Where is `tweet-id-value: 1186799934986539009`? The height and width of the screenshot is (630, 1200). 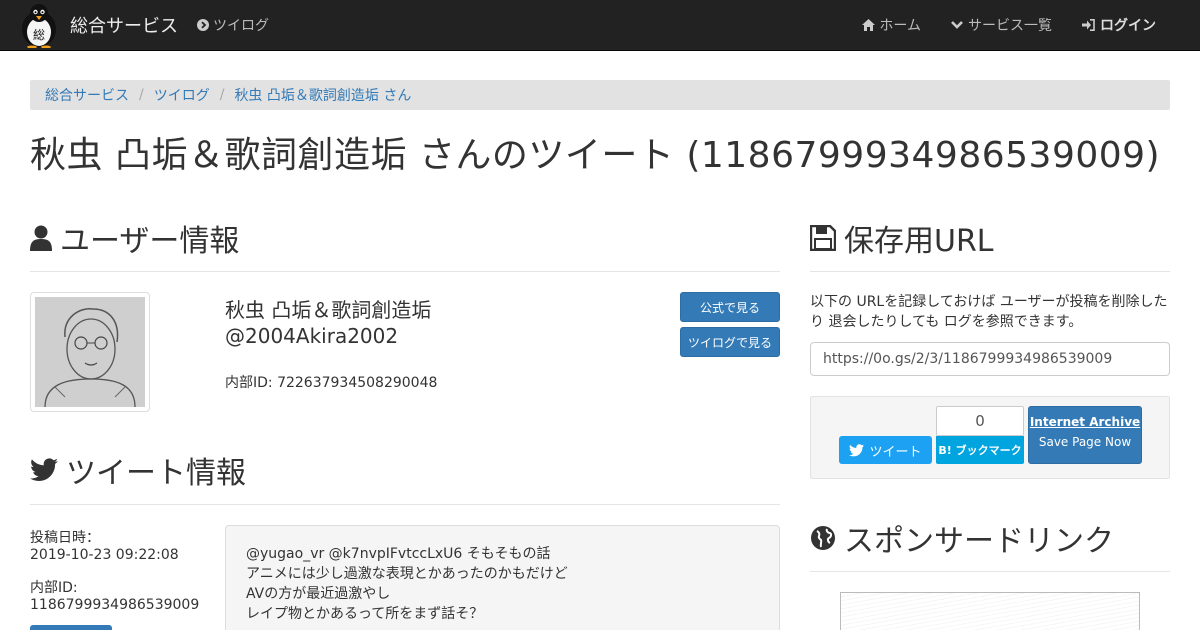
tweet-id-value: 1186799934986539009 is located at coordinates (115, 605).